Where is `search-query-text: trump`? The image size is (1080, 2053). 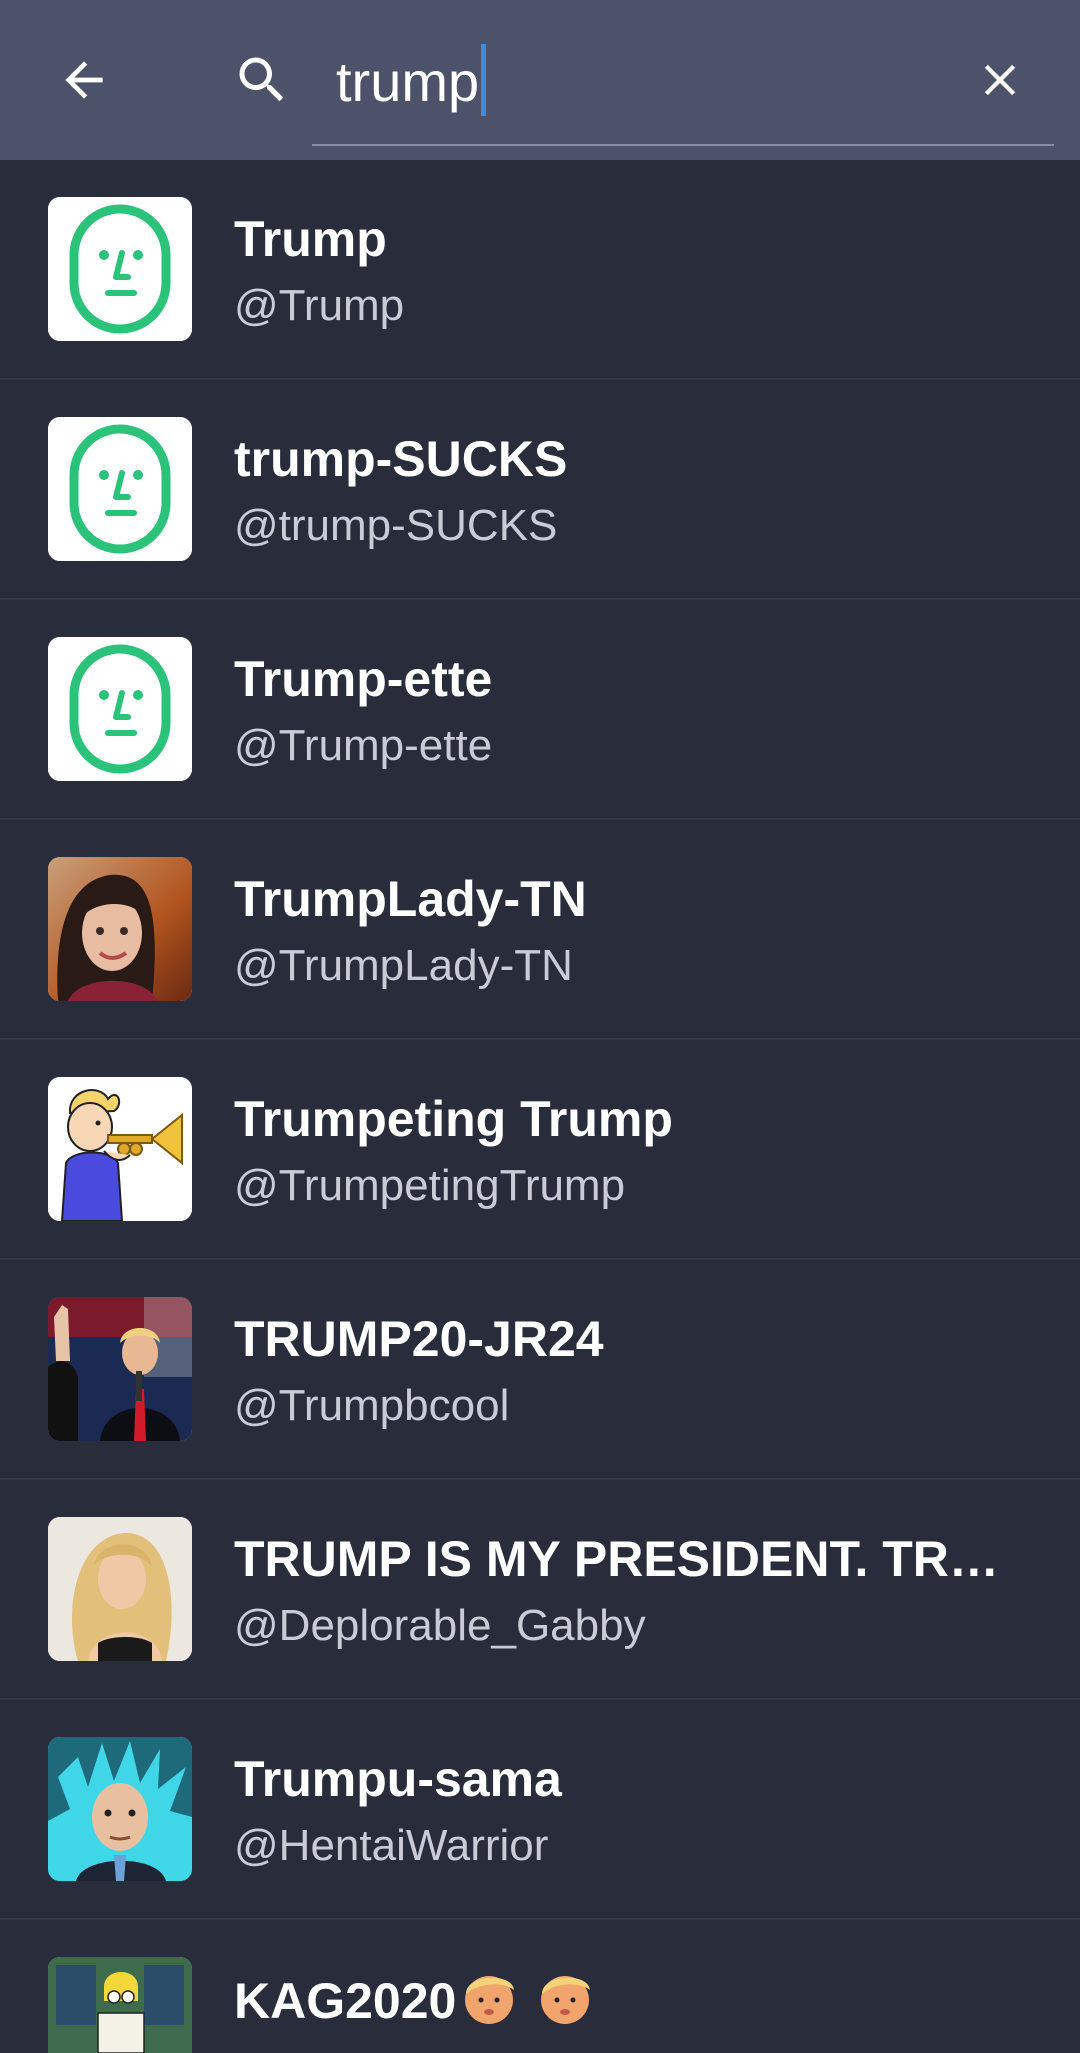
search-query-text: trump is located at coordinates (411, 82).